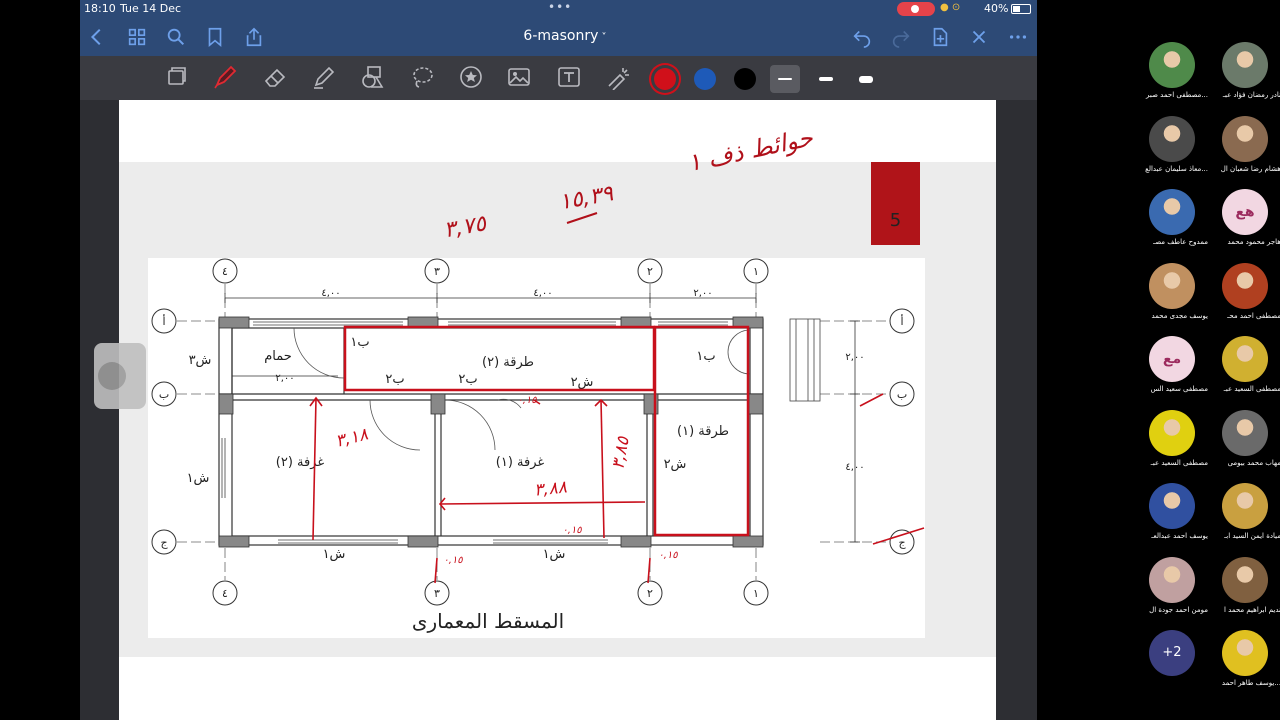 Image resolution: width=1280 pixels, height=720 pixels. What do you see at coordinates (215, 38) in the screenshot?
I see `bookmark-icon` at bounding box center [215, 38].